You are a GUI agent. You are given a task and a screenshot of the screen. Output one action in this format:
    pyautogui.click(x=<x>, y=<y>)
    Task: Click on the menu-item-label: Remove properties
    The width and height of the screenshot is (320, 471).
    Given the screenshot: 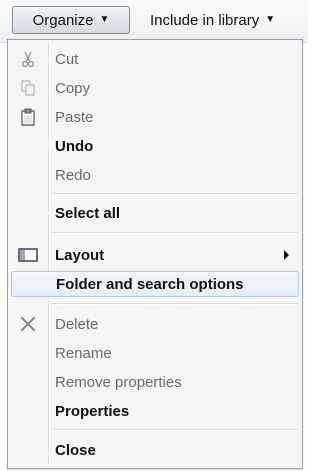 What is the action you would take?
    pyautogui.click(x=118, y=382)
    